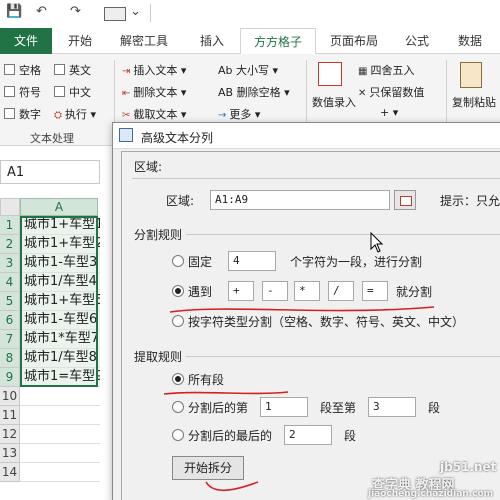 This screenshot has height=500, width=500. Describe the element at coordinates (343, 234) in the screenshot. I see `split-rules-divider` at that location.